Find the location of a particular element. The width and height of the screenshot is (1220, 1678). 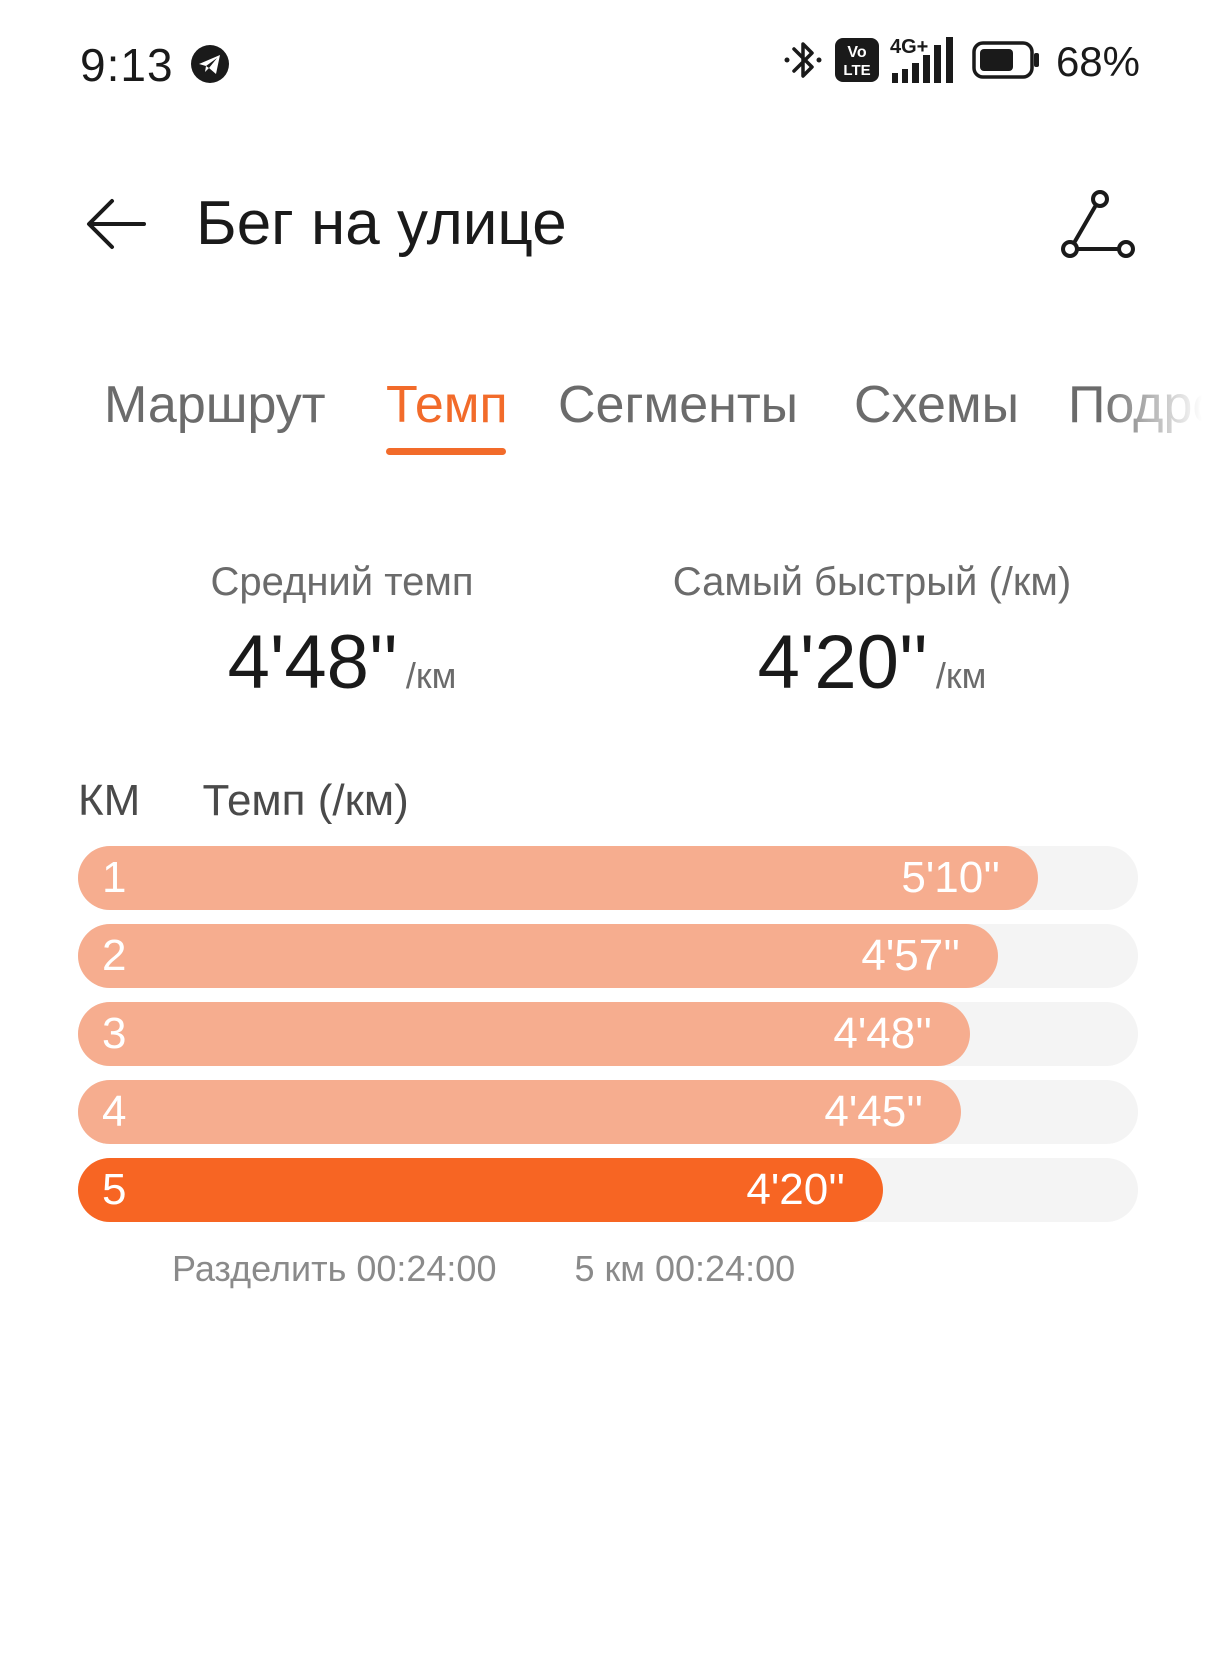

volte-label-bottom: LTE is located at coordinates (856, 70).